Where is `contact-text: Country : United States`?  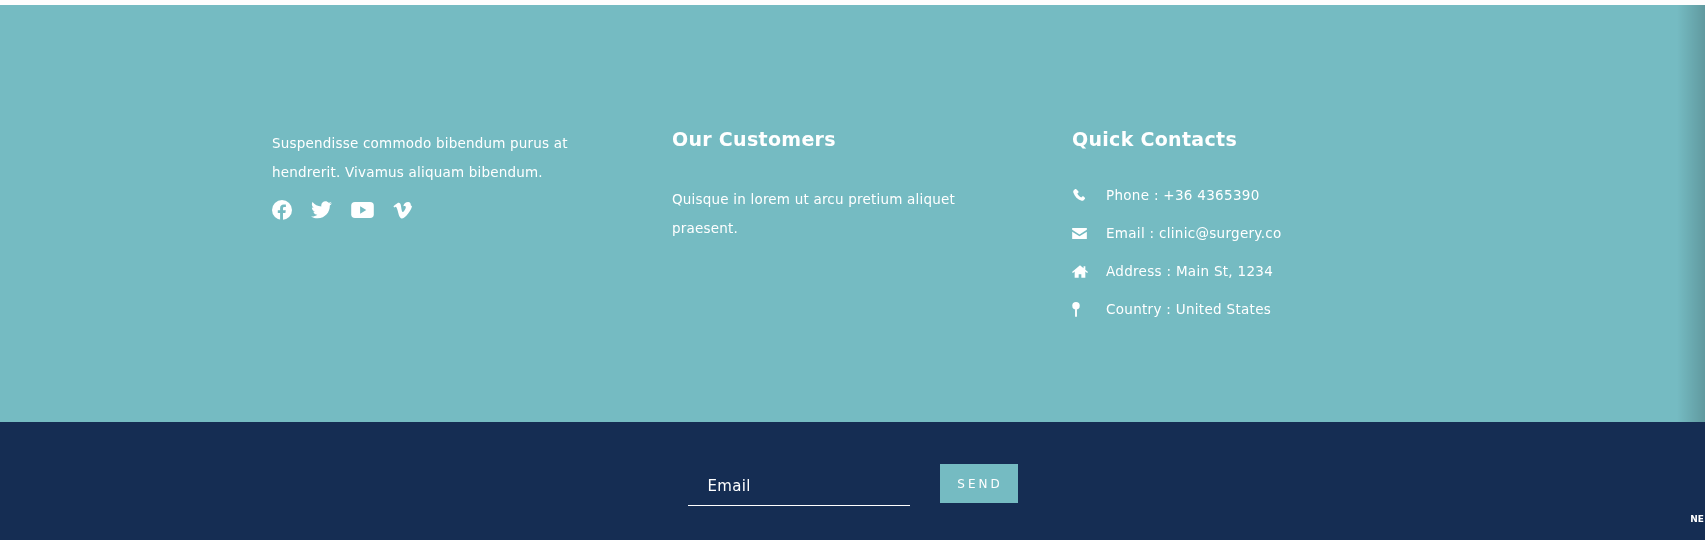 contact-text: Country : United States is located at coordinates (1189, 309).